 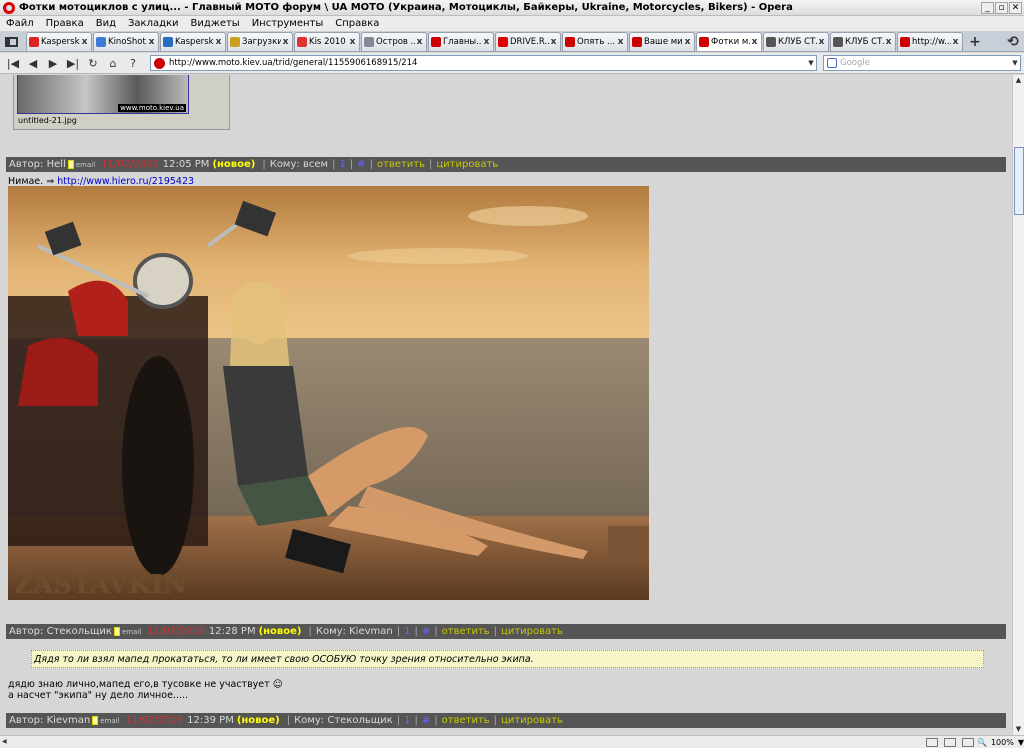 I want to click on browser-tab: Главны... x, so click(x=461, y=41).